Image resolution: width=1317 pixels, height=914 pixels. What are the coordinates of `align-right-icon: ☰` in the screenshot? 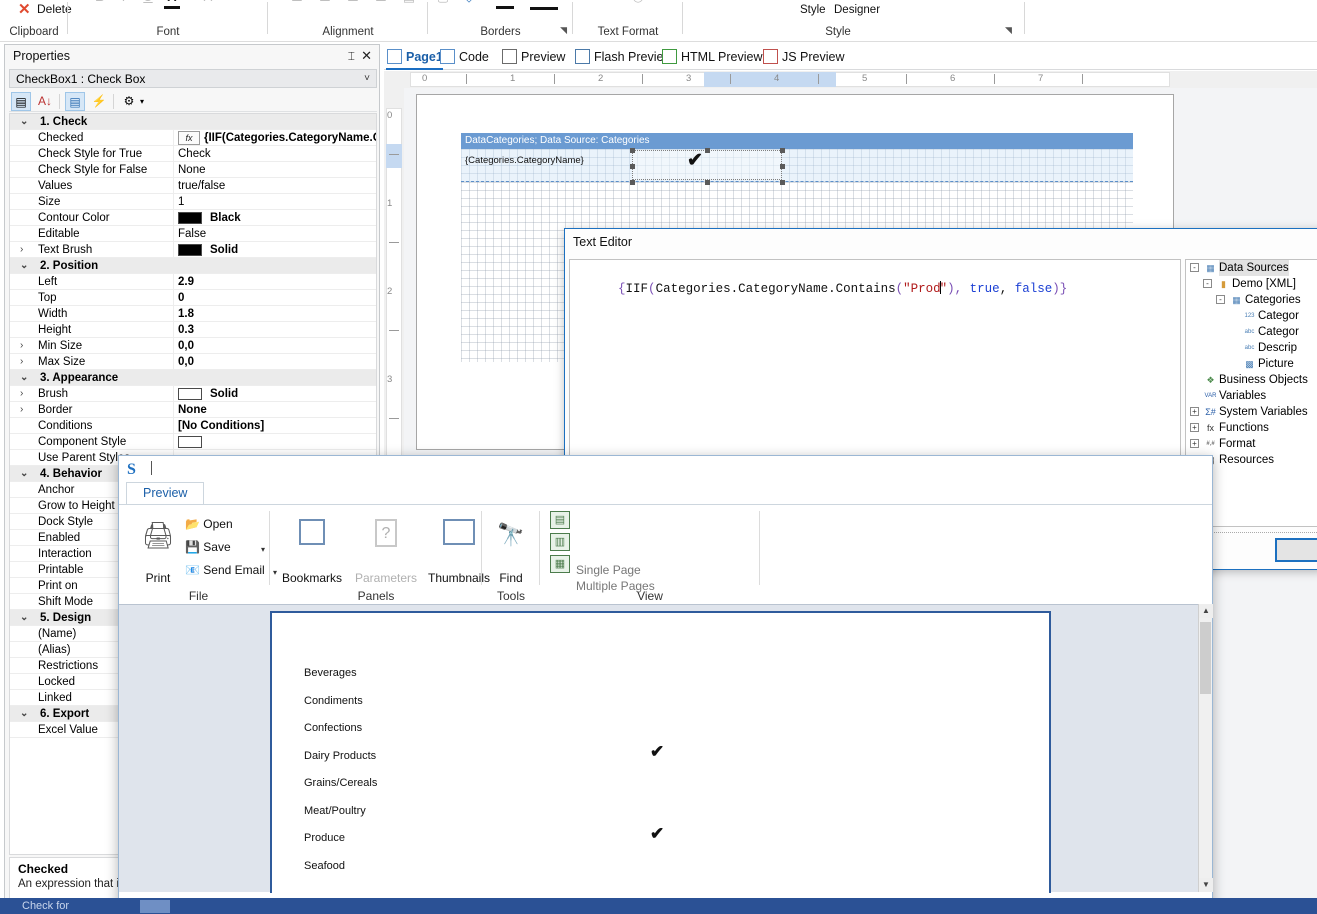 It's located at (353, 3).